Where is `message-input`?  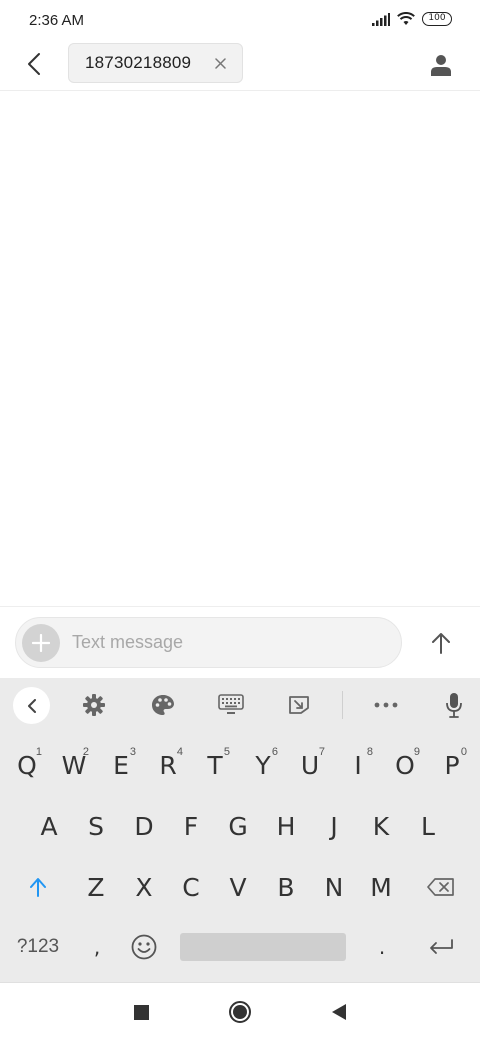 message-input is located at coordinates (232, 642).